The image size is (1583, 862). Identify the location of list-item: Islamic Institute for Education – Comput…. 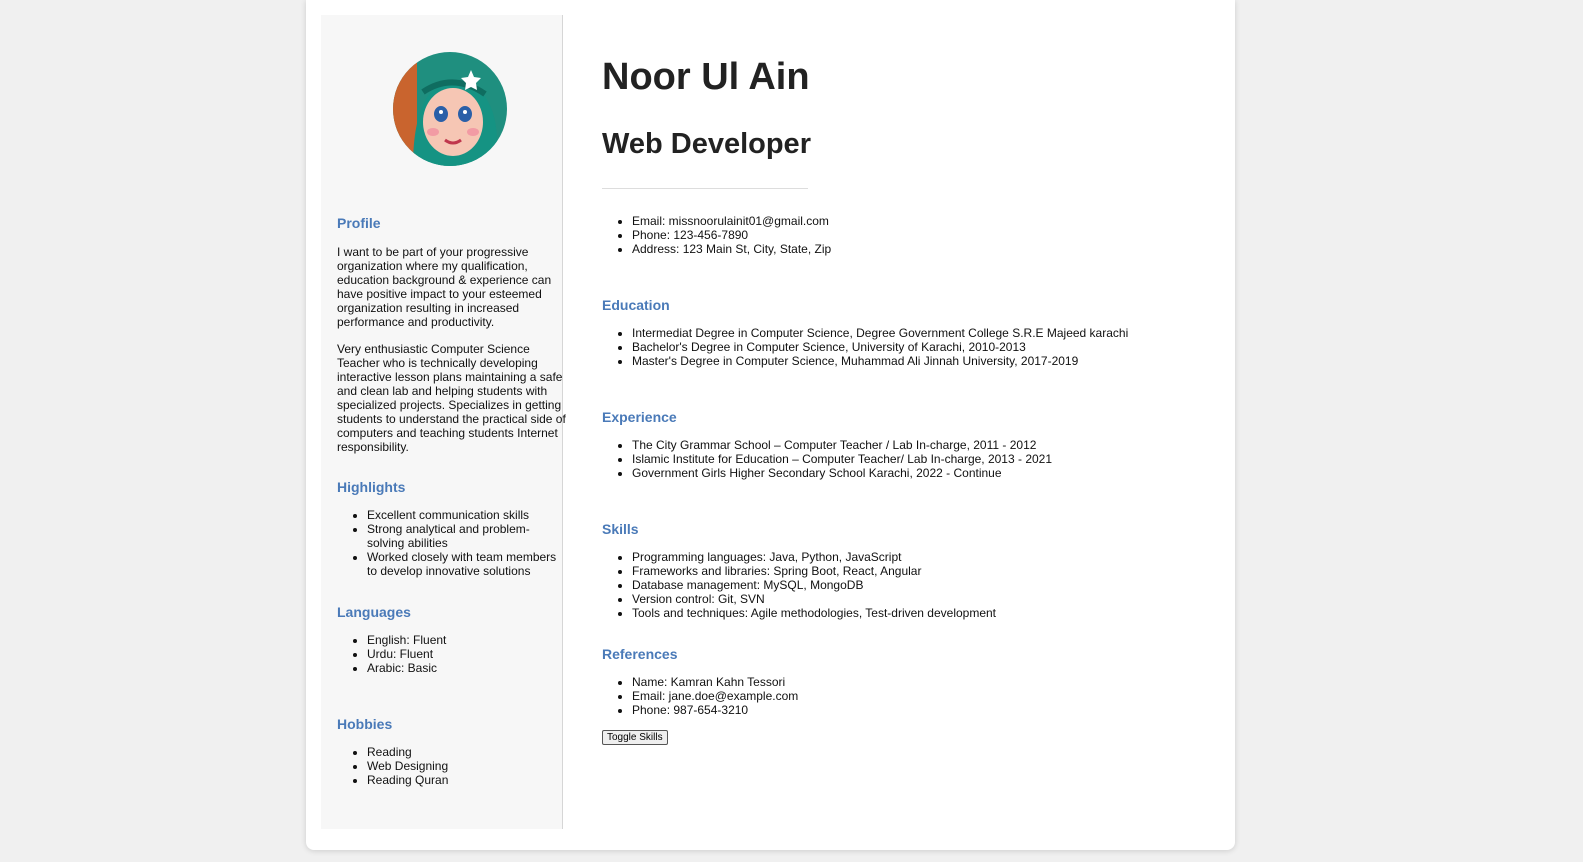
(917, 459).